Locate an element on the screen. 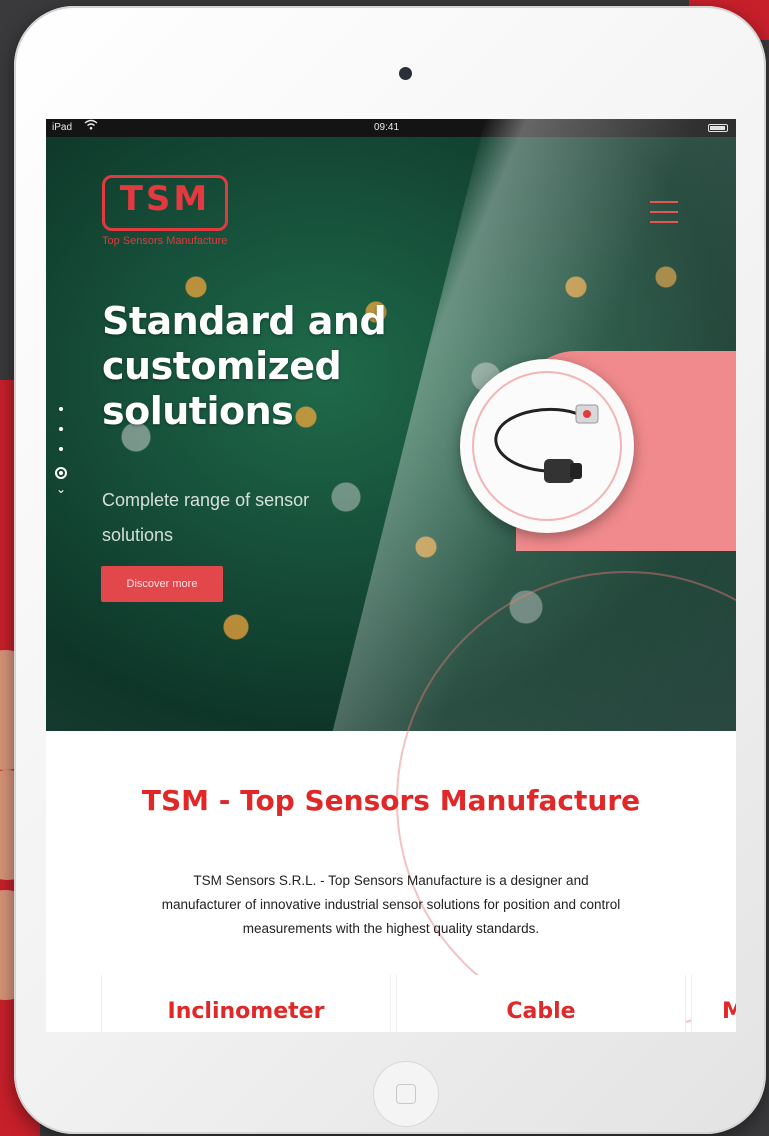 Image resolution: width=769 pixels, height=1136 pixels. product-card-cable: Cable is located at coordinates (541, 1003).